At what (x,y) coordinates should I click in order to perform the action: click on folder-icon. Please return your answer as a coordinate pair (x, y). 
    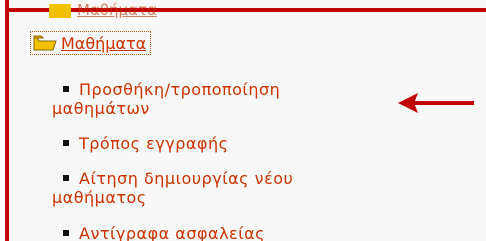
    Looking at the image, I should click on (60, 11).